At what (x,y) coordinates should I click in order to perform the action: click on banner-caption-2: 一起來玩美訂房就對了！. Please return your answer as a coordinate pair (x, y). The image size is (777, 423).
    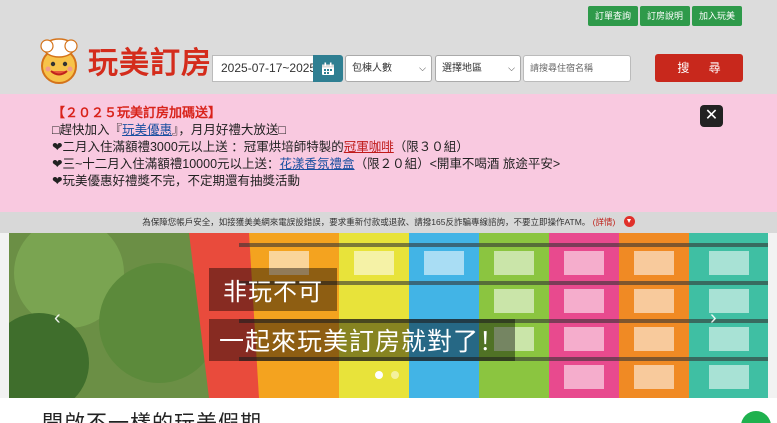
    Looking at the image, I should click on (362, 340).